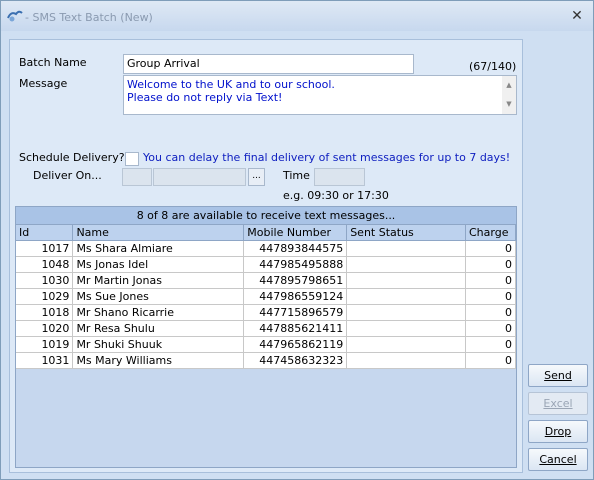 The width and height of the screenshot is (594, 480). What do you see at coordinates (45, 312) in the screenshot?
I see `cell-id: 1018` at bounding box center [45, 312].